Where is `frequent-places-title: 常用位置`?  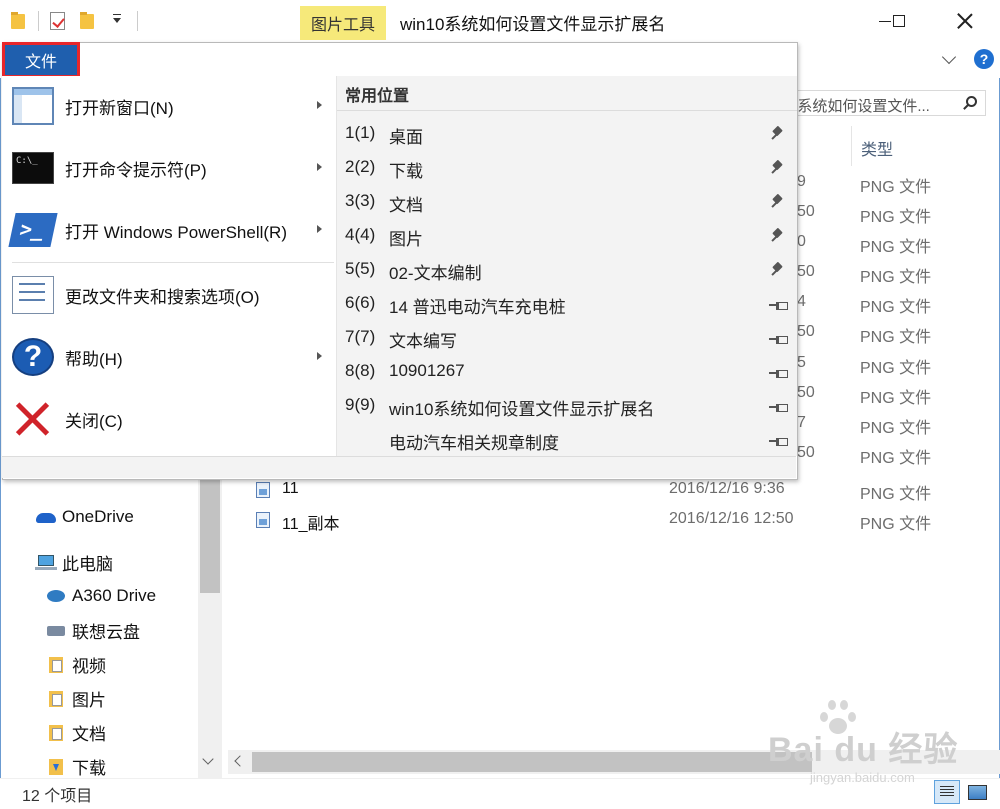 frequent-places-title: 常用位置 is located at coordinates (377, 96).